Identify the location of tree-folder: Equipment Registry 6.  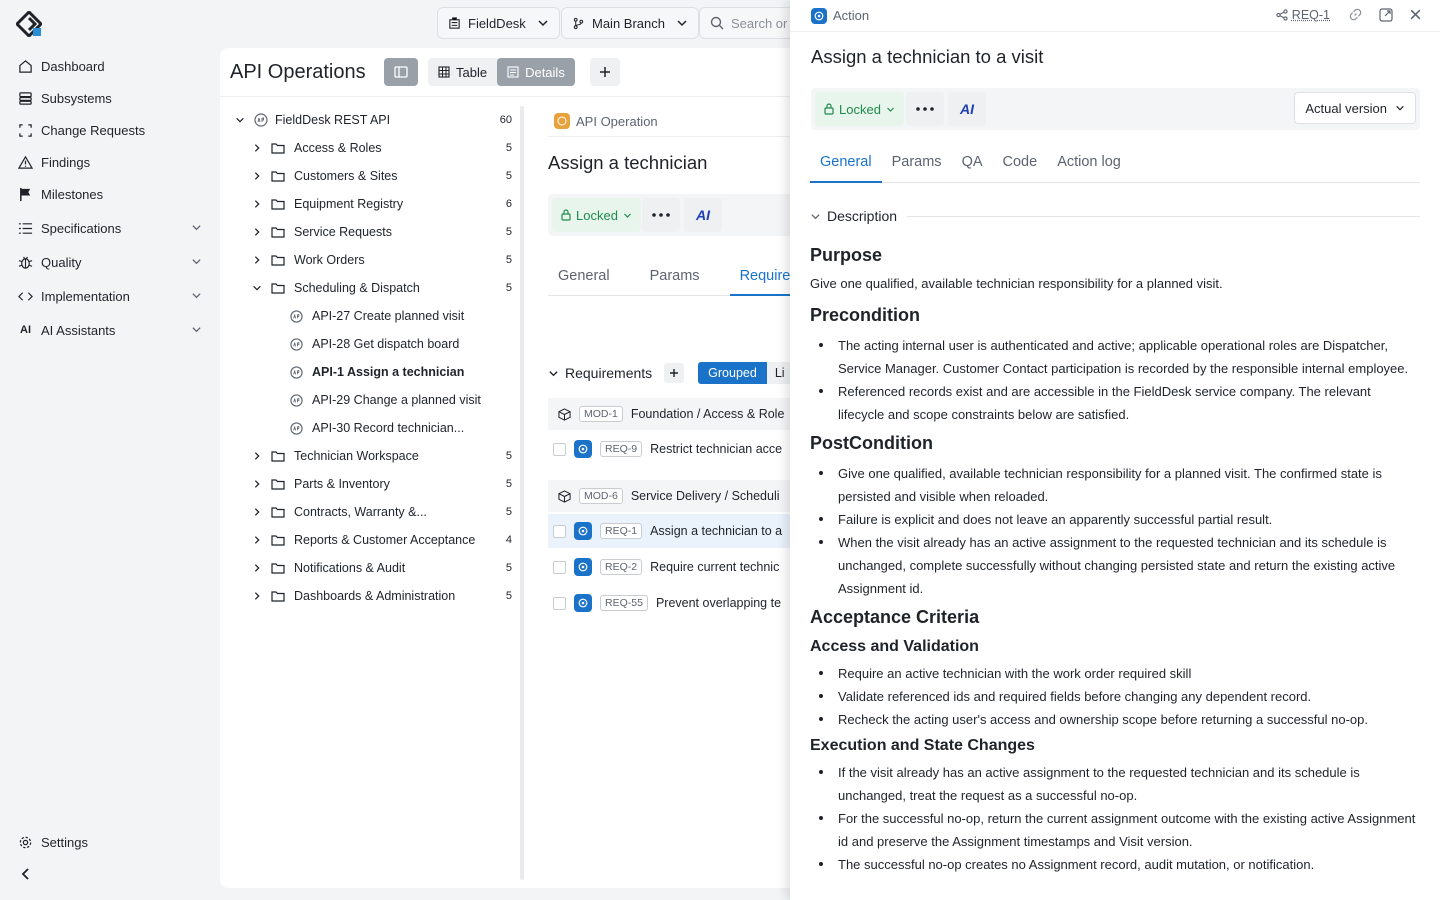
(371, 204).